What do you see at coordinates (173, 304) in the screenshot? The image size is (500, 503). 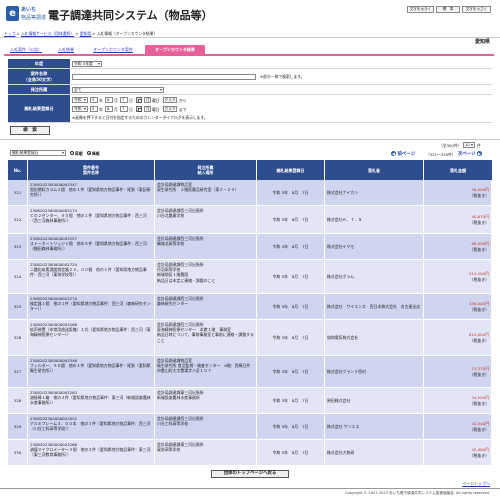 I see `delivery-place: 森林研究センター` at bounding box center [173, 304].